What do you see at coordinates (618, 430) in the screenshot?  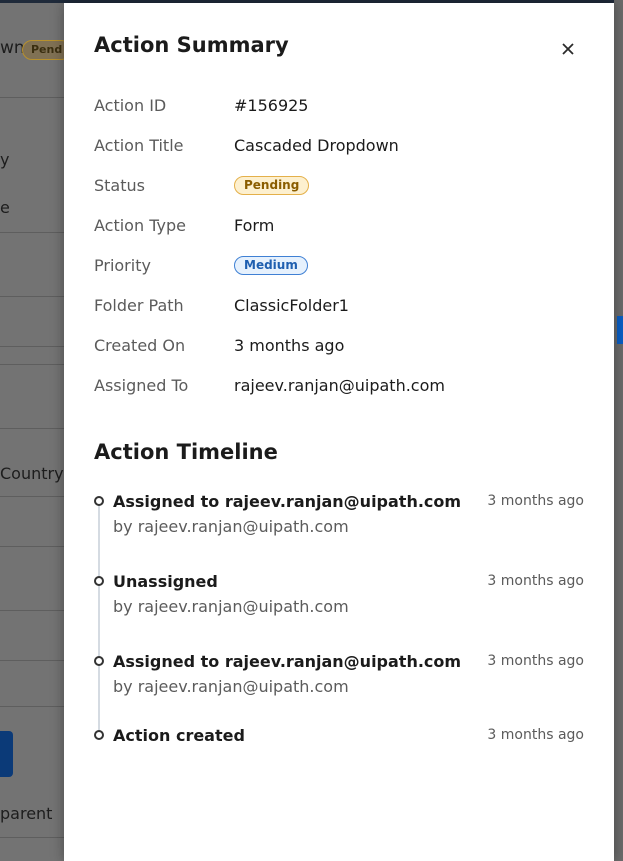 I see `background-right-strip` at bounding box center [618, 430].